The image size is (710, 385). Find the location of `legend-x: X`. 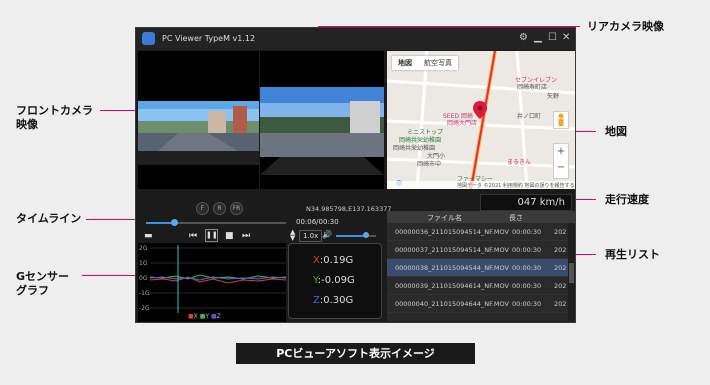

legend-x: X is located at coordinates (195, 316).